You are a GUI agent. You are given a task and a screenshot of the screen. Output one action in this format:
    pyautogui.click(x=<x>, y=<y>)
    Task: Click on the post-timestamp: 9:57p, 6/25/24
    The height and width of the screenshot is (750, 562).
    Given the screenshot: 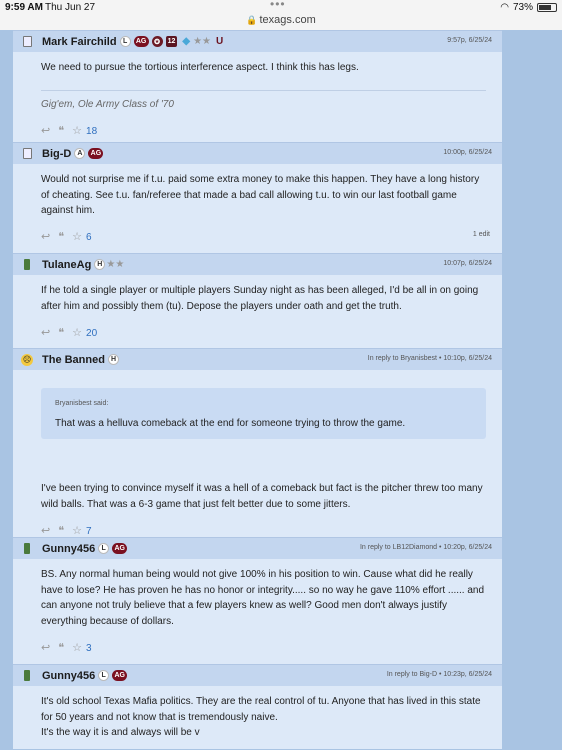 What is the action you would take?
    pyautogui.click(x=469, y=40)
    